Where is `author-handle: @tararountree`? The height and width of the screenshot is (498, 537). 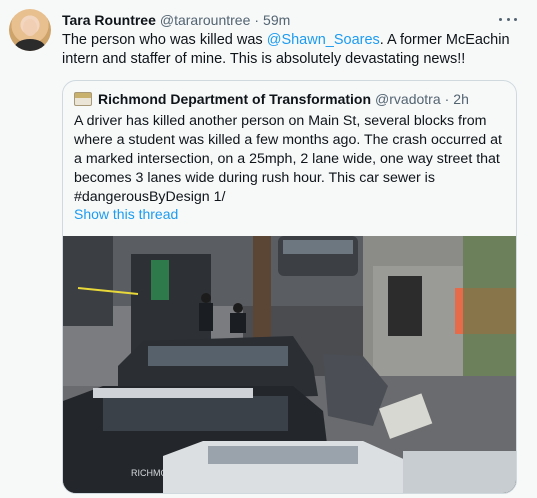
author-handle: @tararountree is located at coordinates (205, 20).